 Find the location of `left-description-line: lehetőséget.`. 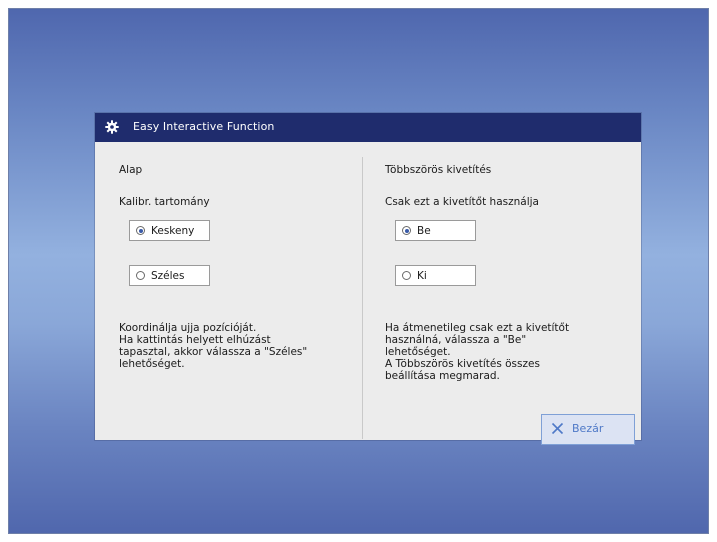

left-description-line: lehetőséget. is located at coordinates (152, 364).